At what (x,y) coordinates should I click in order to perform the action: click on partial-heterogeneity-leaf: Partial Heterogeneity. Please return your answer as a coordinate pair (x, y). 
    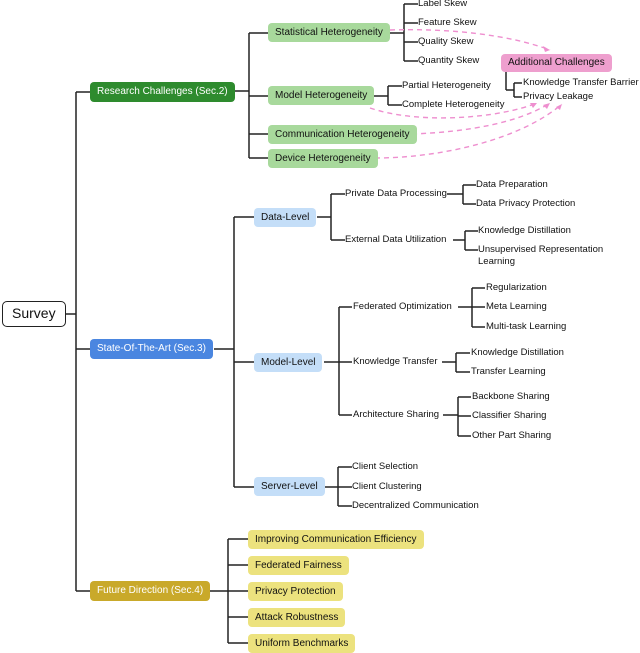
    Looking at the image, I should click on (446, 85).